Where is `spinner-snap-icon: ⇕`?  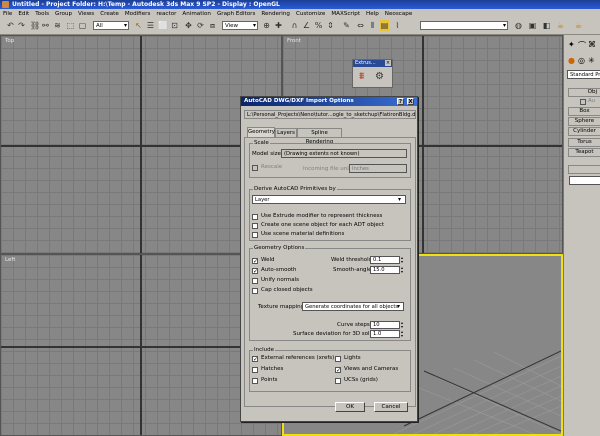 spinner-snap-icon: ⇕ is located at coordinates (330, 25).